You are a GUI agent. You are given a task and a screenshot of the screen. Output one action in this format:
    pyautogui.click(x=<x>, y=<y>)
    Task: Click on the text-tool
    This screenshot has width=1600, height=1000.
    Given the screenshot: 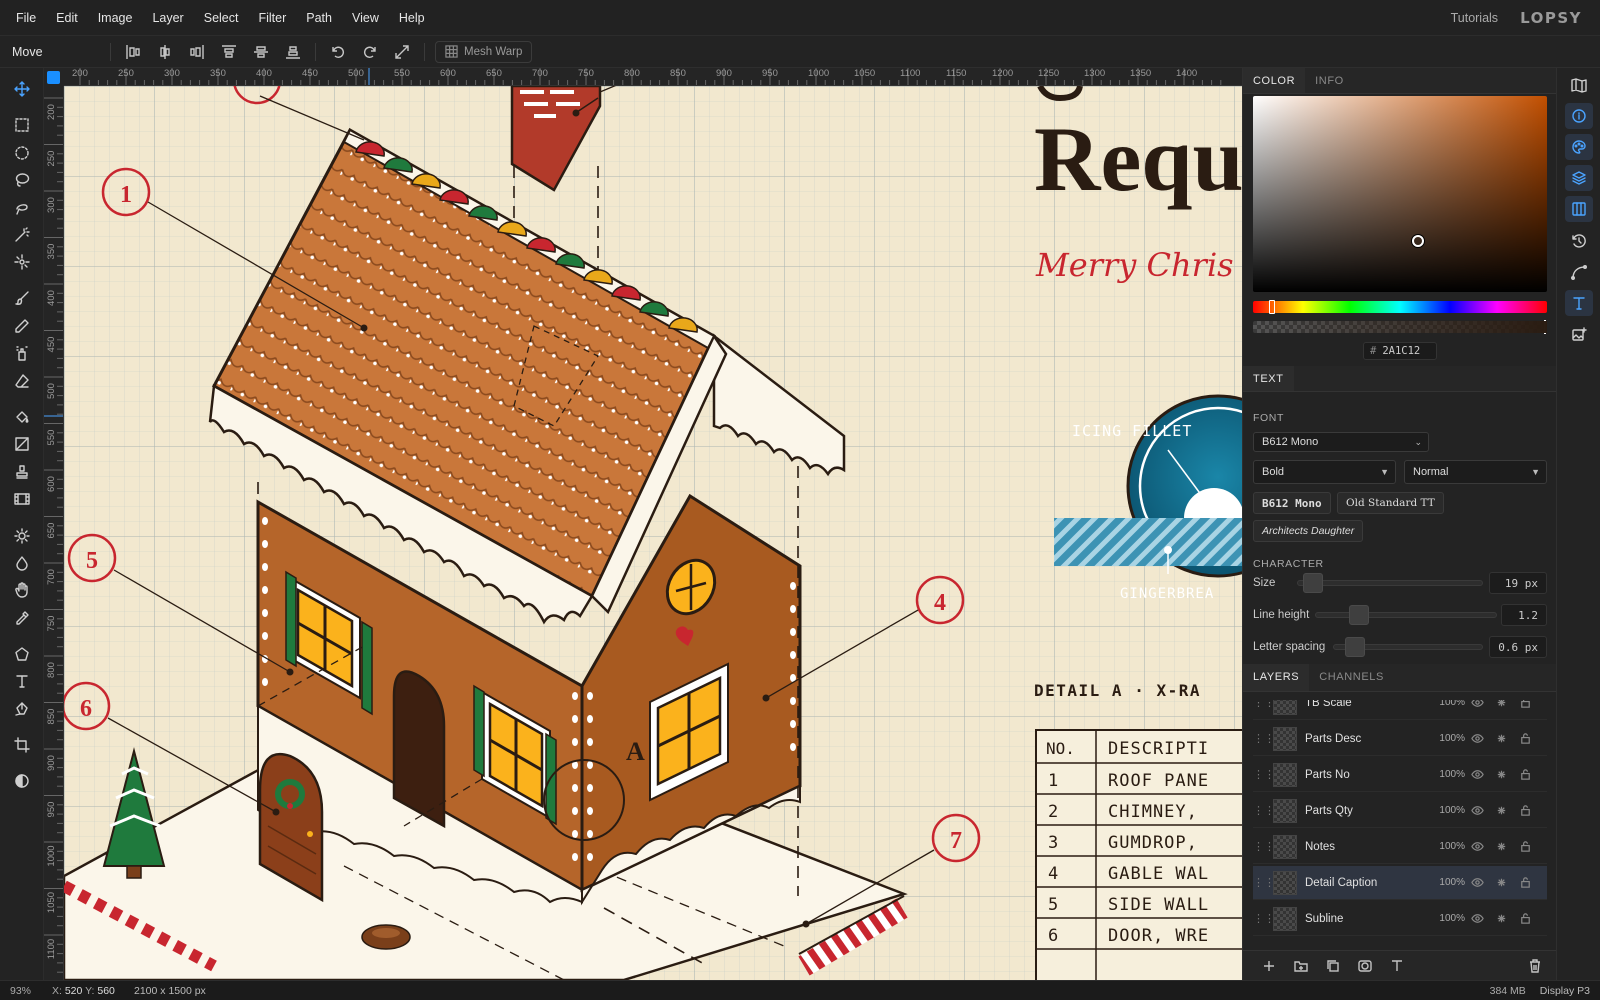 What is the action you would take?
    pyautogui.click(x=22, y=681)
    